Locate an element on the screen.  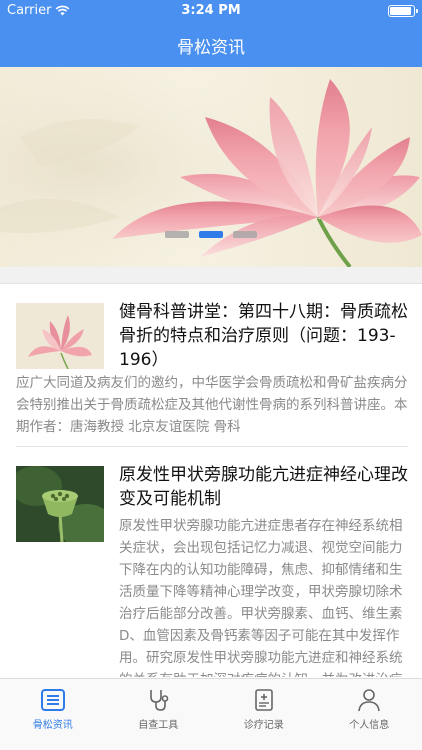
battery-icon is located at coordinates (403, 11).